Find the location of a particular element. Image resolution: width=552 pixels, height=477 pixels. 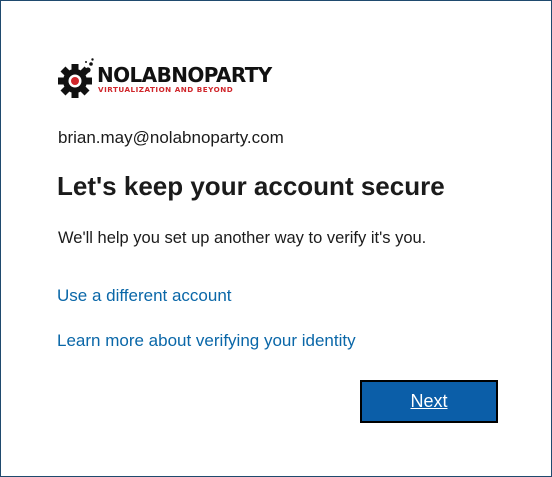

account-email: brian.may@nolabnoparty.com is located at coordinates (171, 137).